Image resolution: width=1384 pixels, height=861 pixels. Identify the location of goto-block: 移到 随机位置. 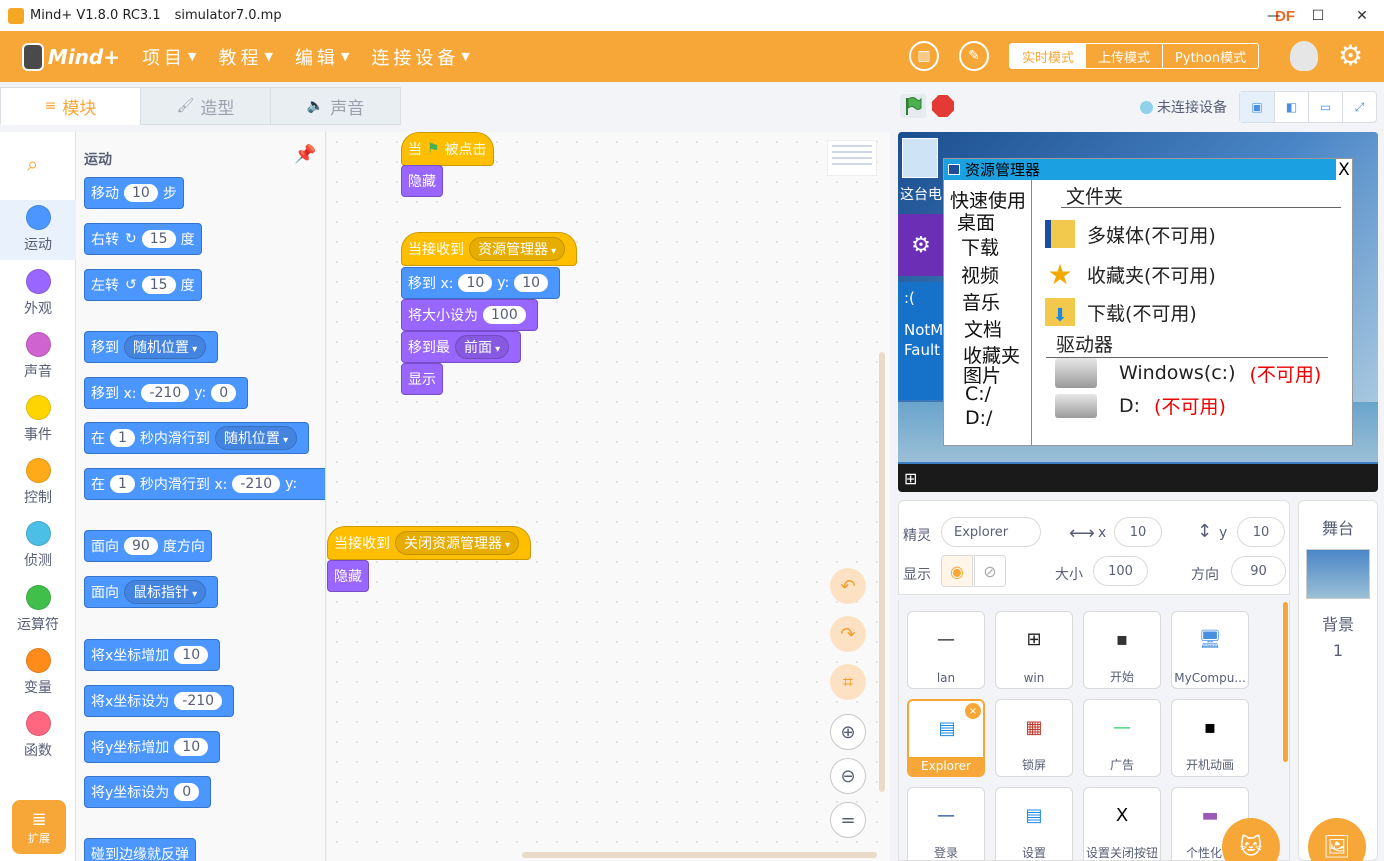
(151, 347).